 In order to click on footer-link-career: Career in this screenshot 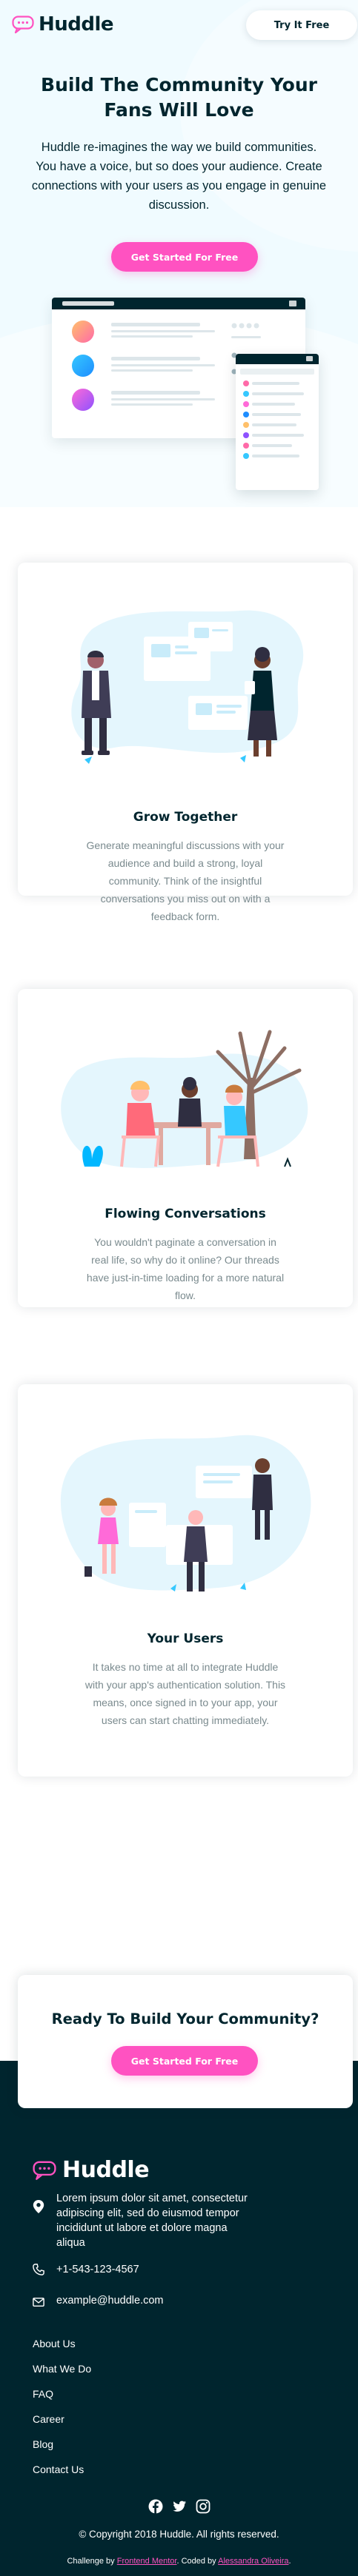, I will do `click(62, 2425)`.